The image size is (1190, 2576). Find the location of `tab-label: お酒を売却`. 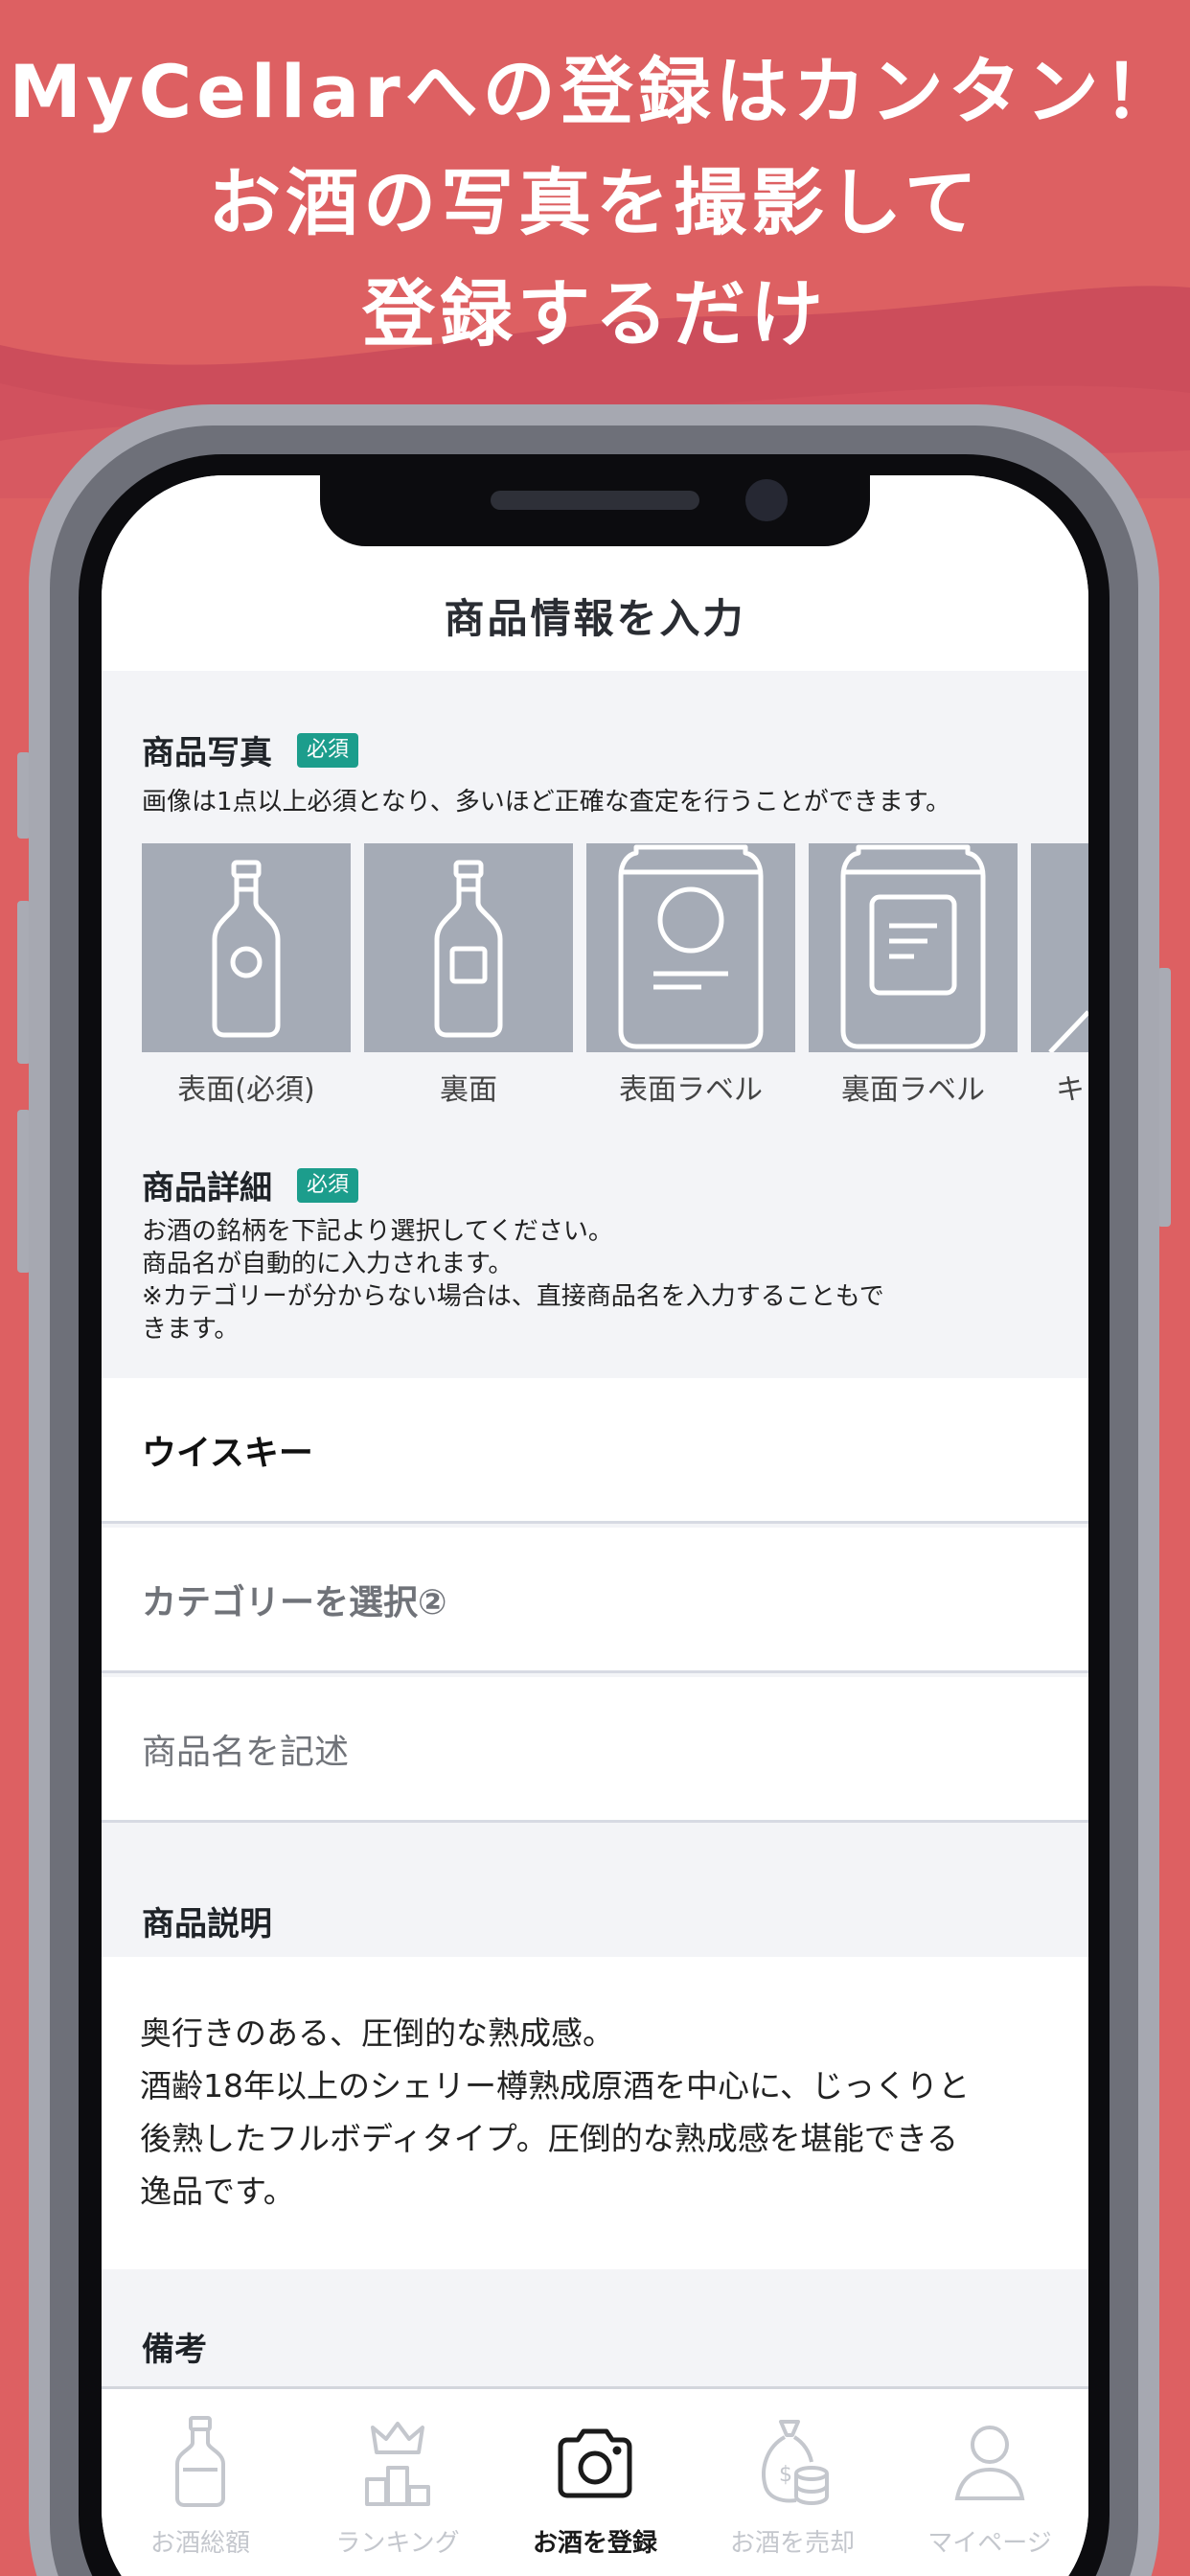

tab-label: お酒を売却 is located at coordinates (792, 2543).